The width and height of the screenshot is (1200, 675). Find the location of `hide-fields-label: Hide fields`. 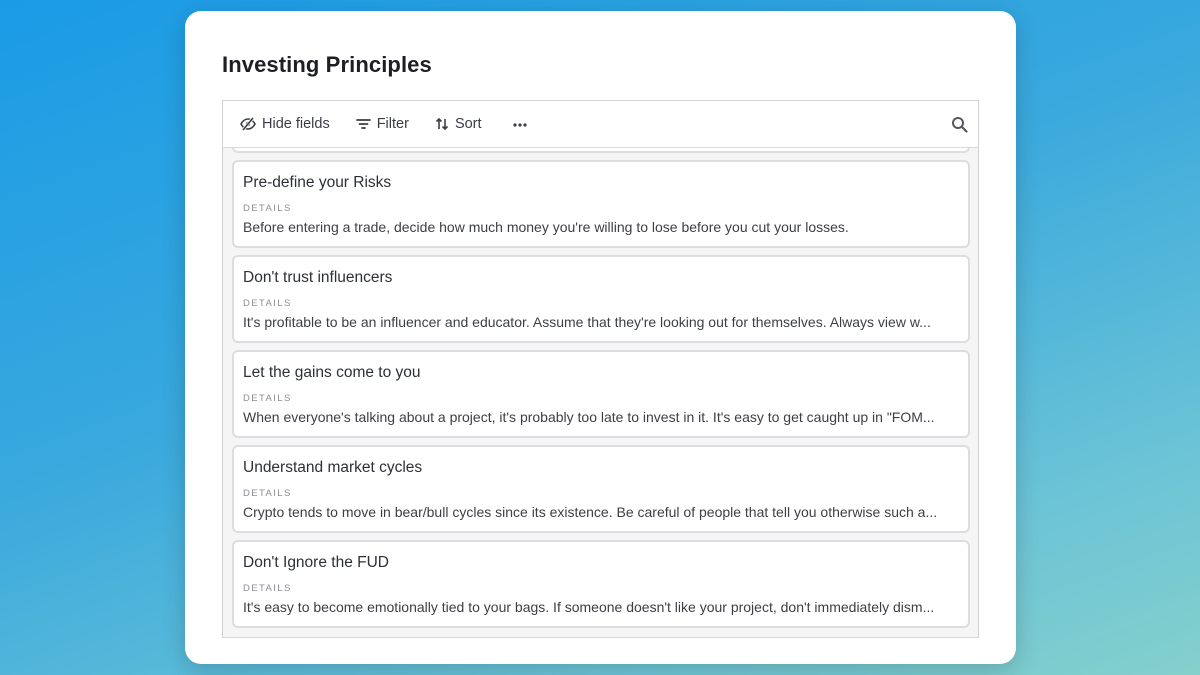

hide-fields-label: Hide fields is located at coordinates (296, 124).